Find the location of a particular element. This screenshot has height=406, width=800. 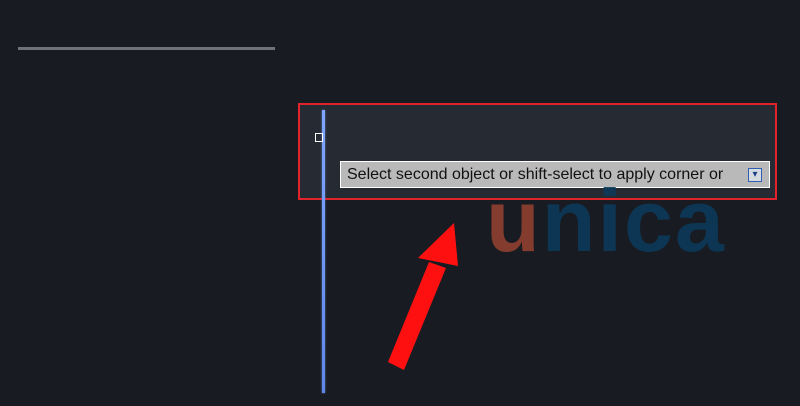

pointer-arrow-icon is located at coordinates (423, 296).